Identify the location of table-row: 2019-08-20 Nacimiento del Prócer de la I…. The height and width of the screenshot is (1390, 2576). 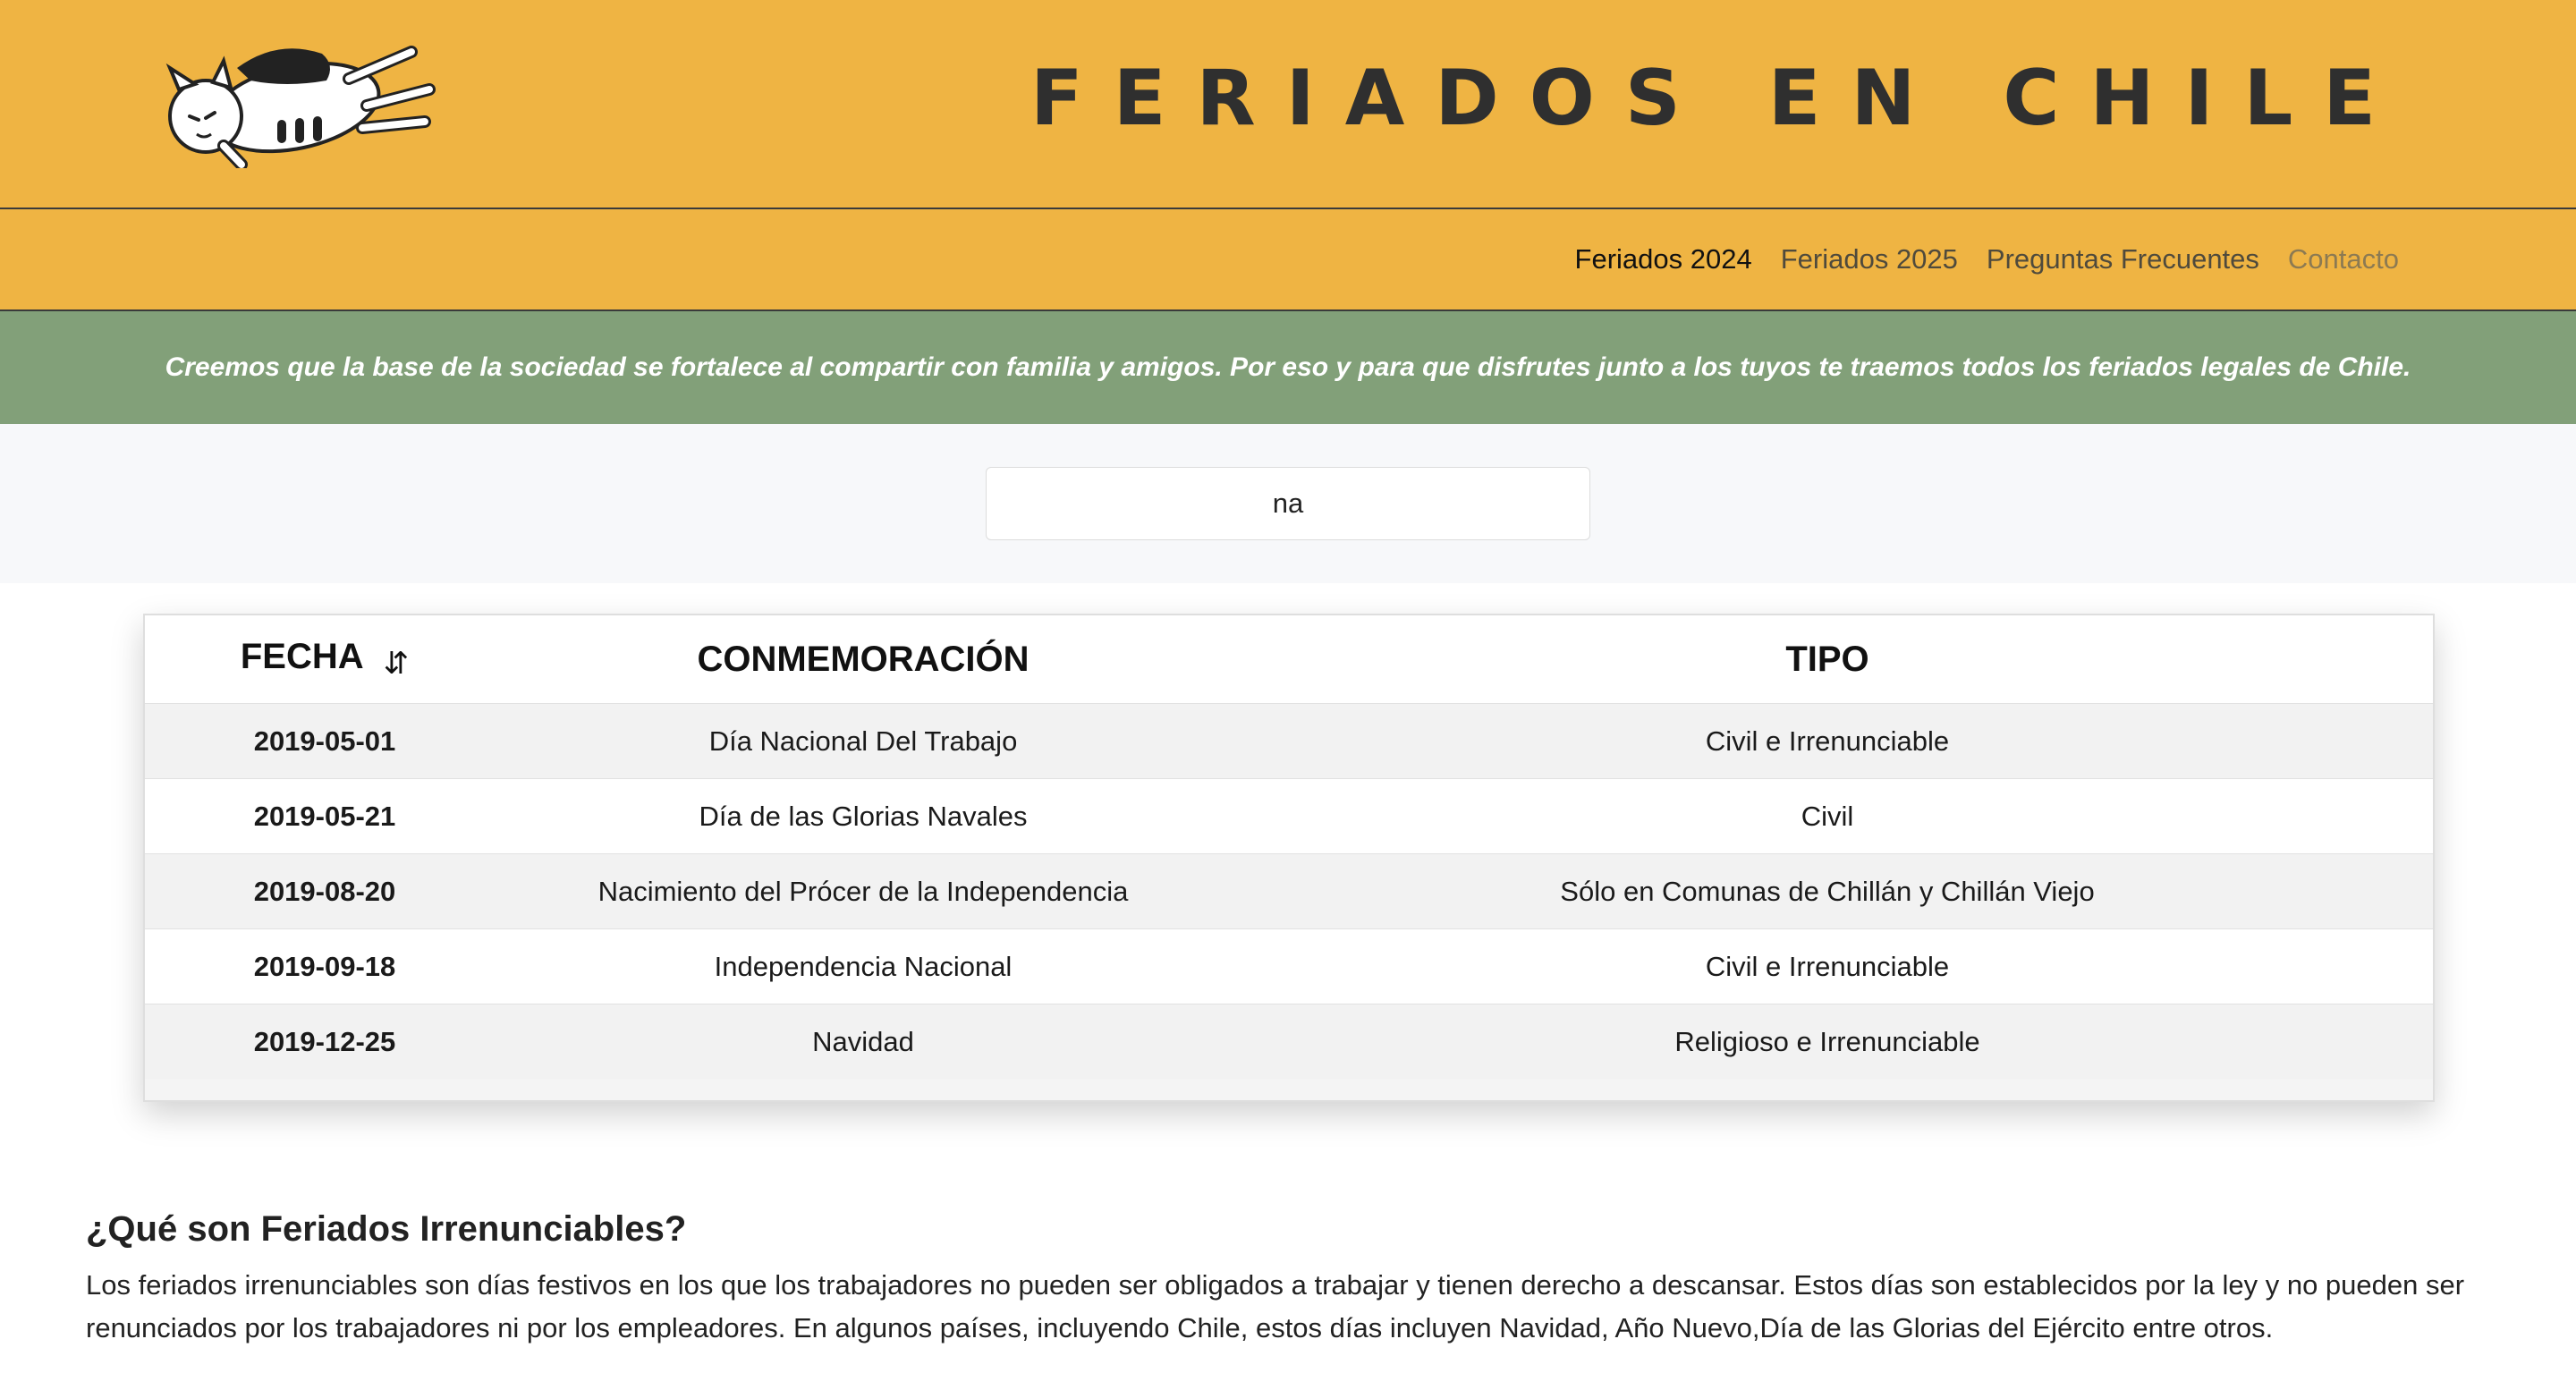
(1289, 891).